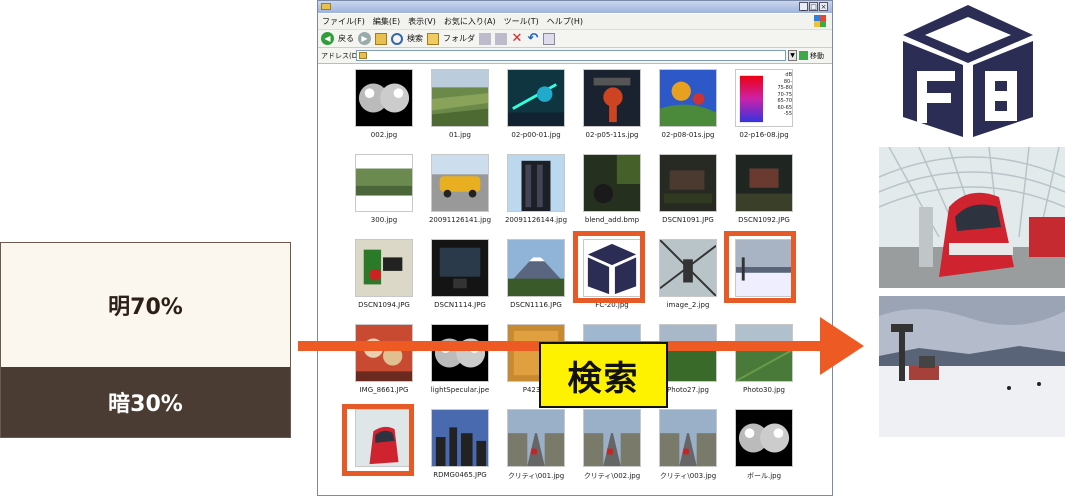 This screenshot has height=496, width=1065. I want to click on file-name: 20091126144.jpg, so click(536, 220).